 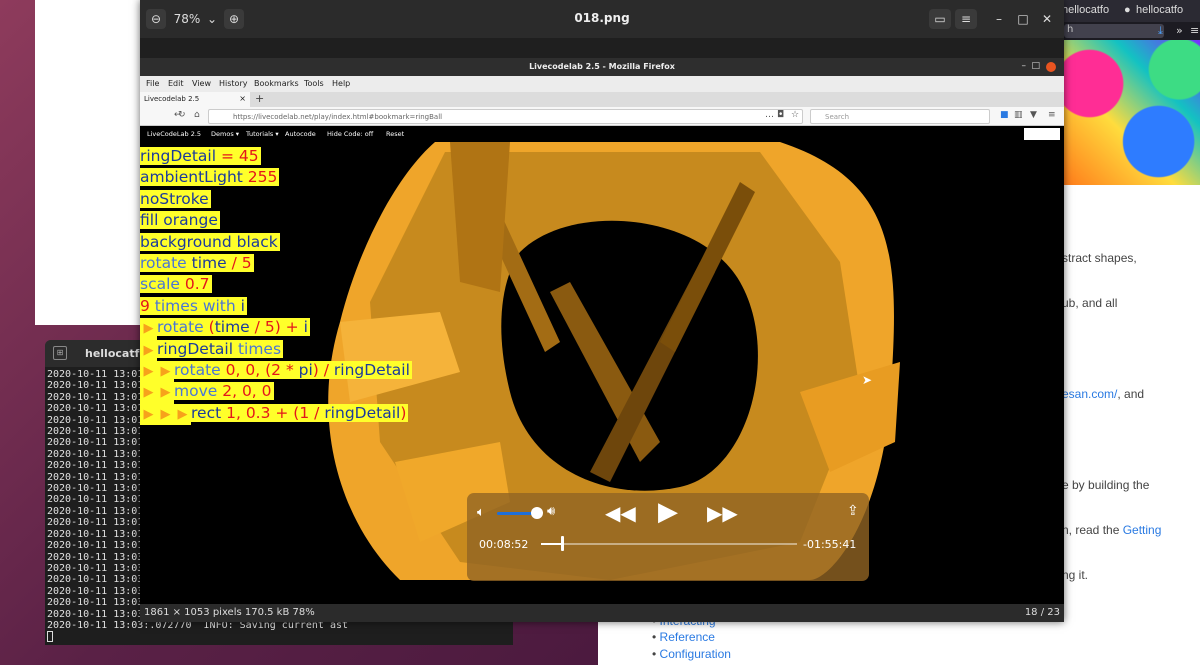 I want to click on lcl-brand: LiveCodeLab 2.5, so click(x=174, y=134).